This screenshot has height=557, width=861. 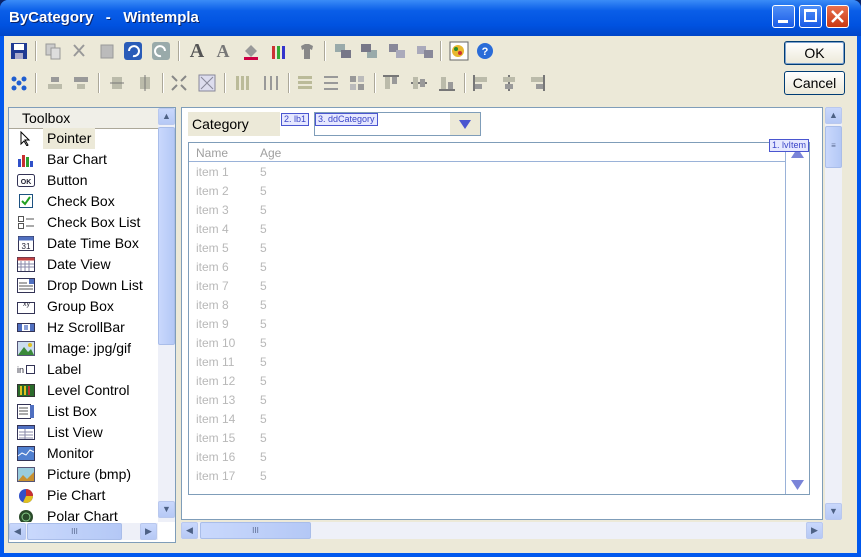 I want to click on shirt-icon, so click(x=307, y=51).